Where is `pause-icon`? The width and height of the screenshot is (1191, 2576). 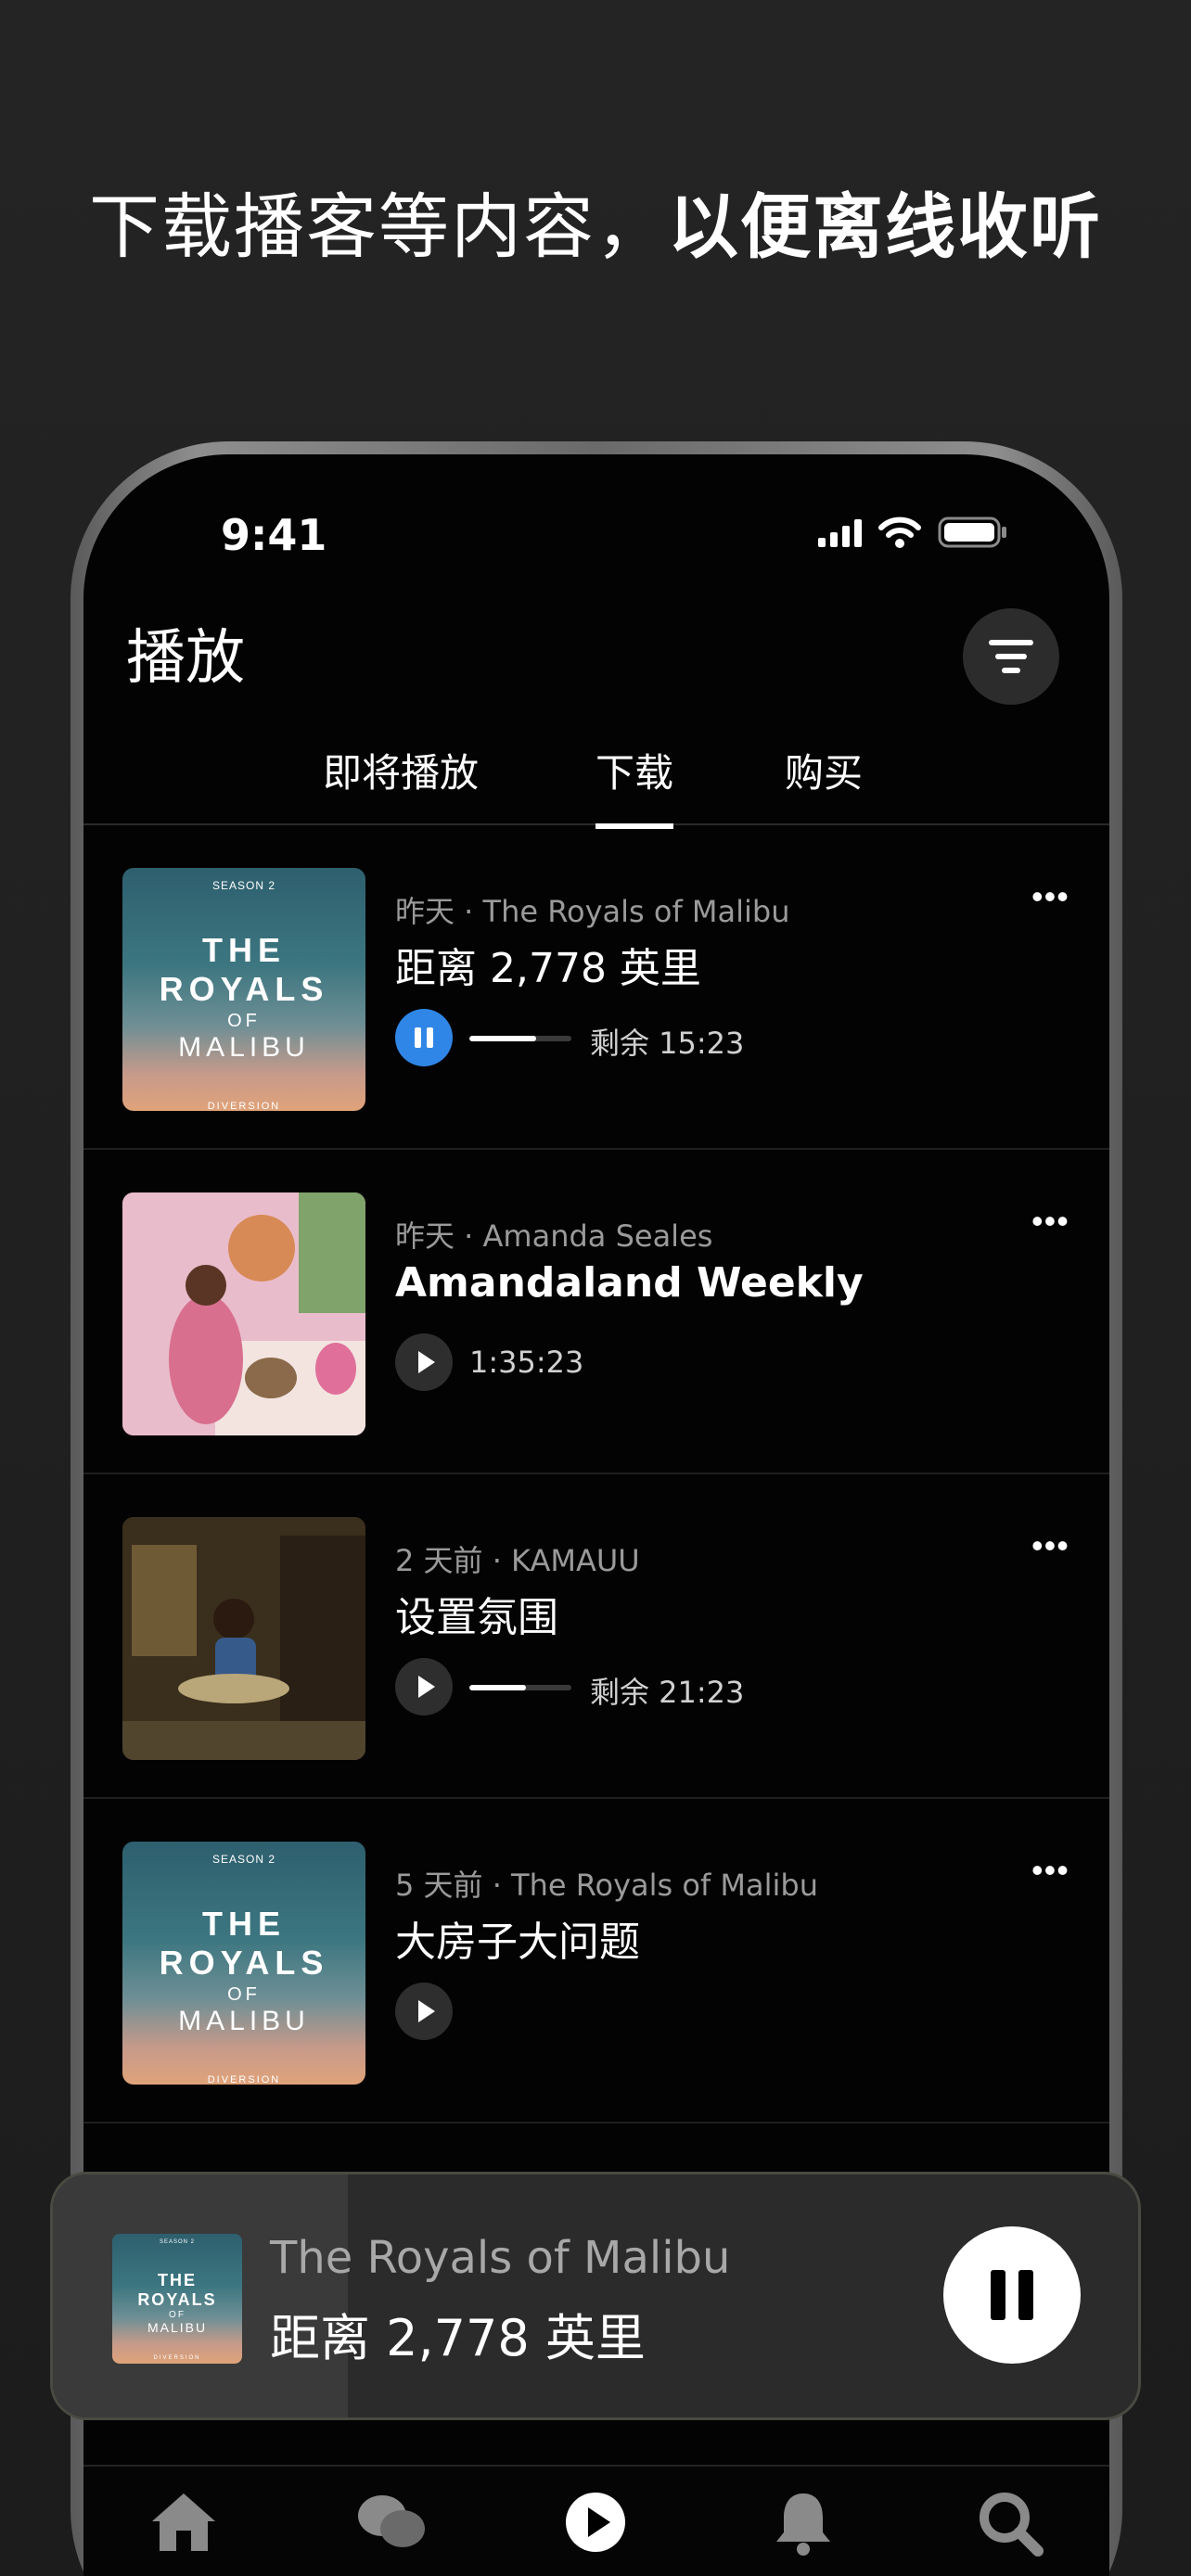 pause-icon is located at coordinates (424, 1037).